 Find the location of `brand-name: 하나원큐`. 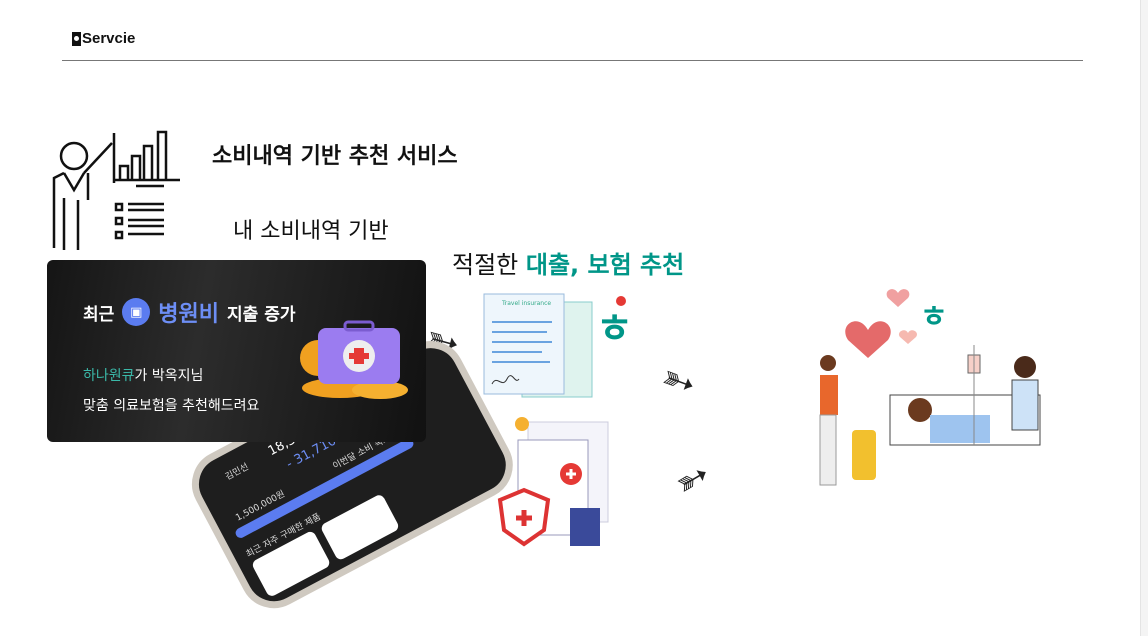

brand-name: 하나원큐 is located at coordinates (109, 376).